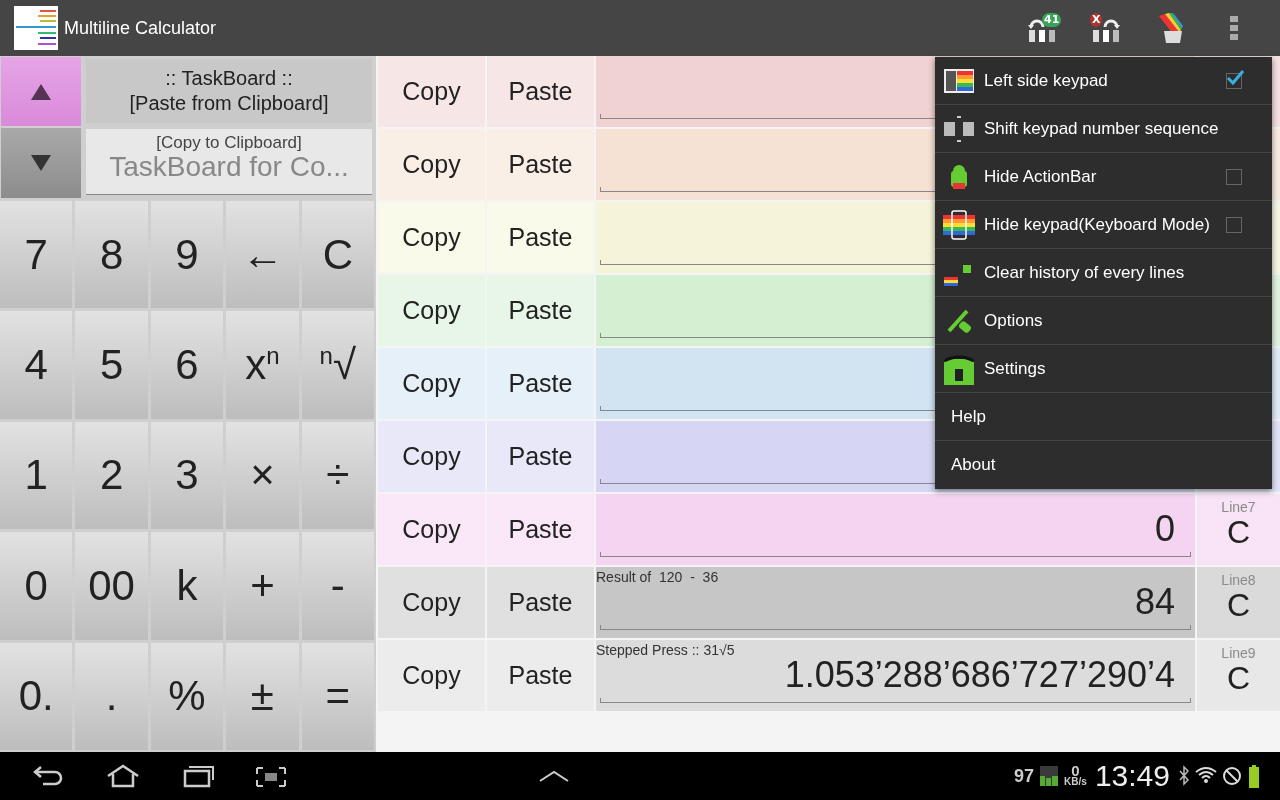 The height and width of the screenshot is (800, 1280). Describe the element at coordinates (111, 365) in the screenshot. I see `keypad-key: 5` at that location.